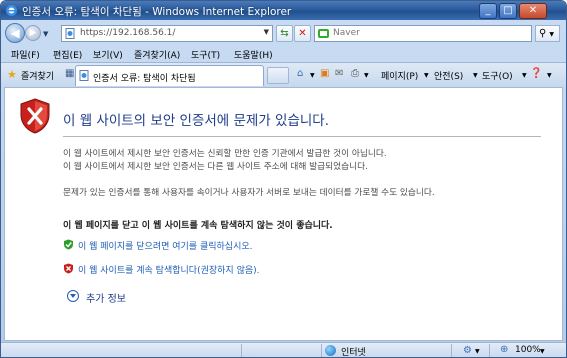  Describe the element at coordinates (504, 349) in the screenshot. I see `zoom-icon: ⊕` at that location.